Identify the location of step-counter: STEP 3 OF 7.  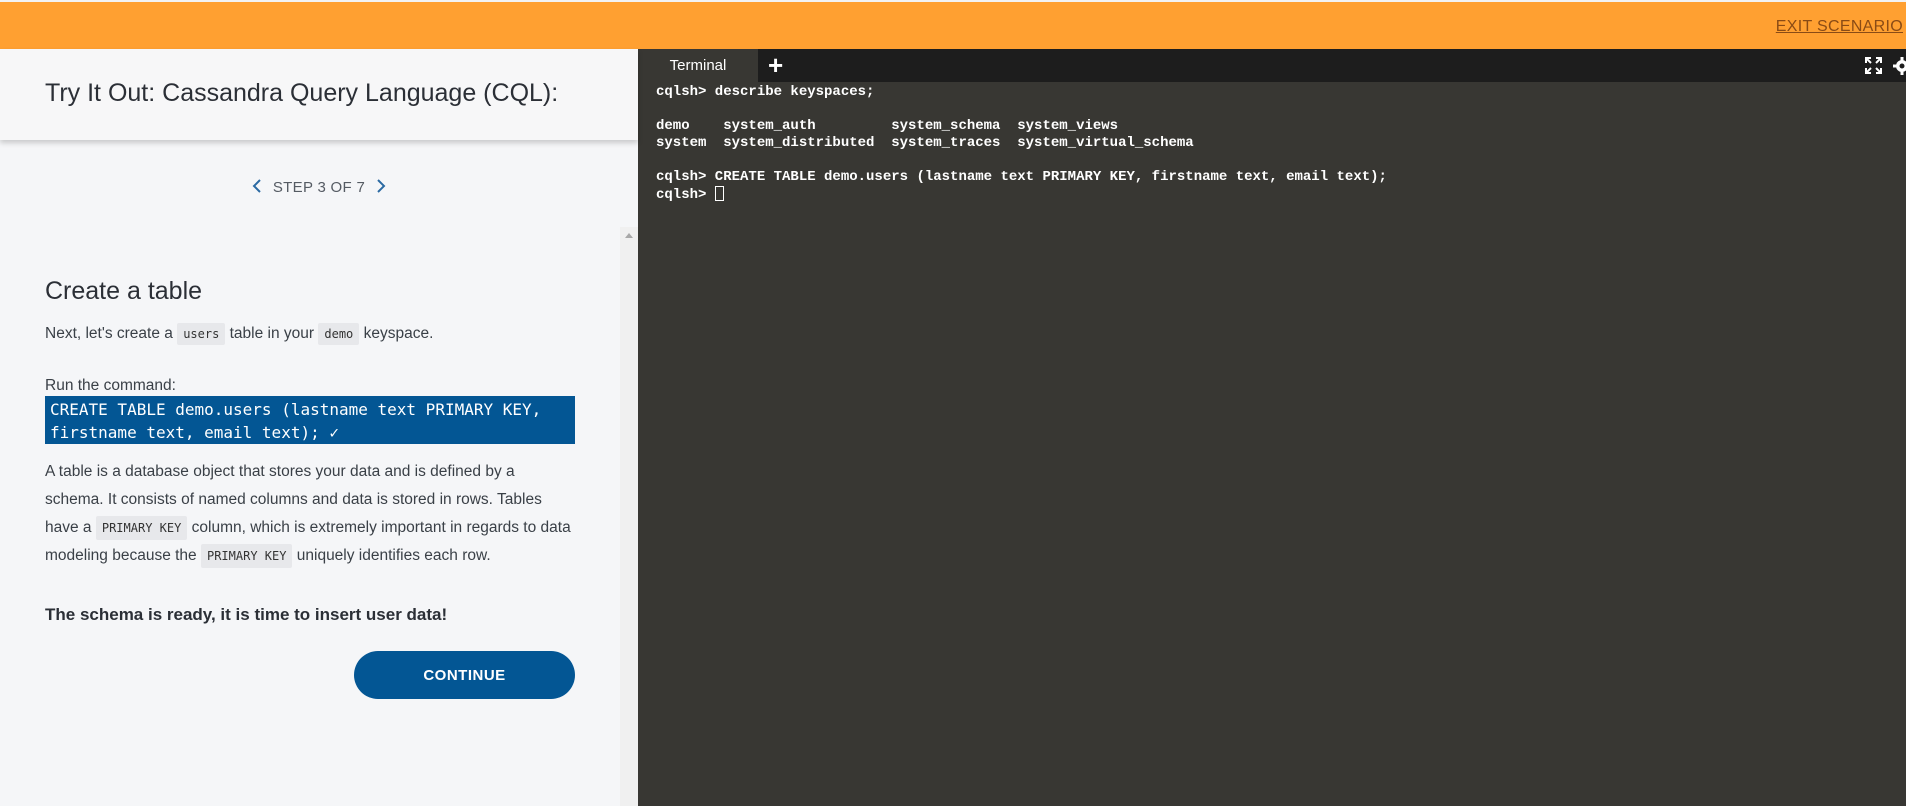
(319, 187).